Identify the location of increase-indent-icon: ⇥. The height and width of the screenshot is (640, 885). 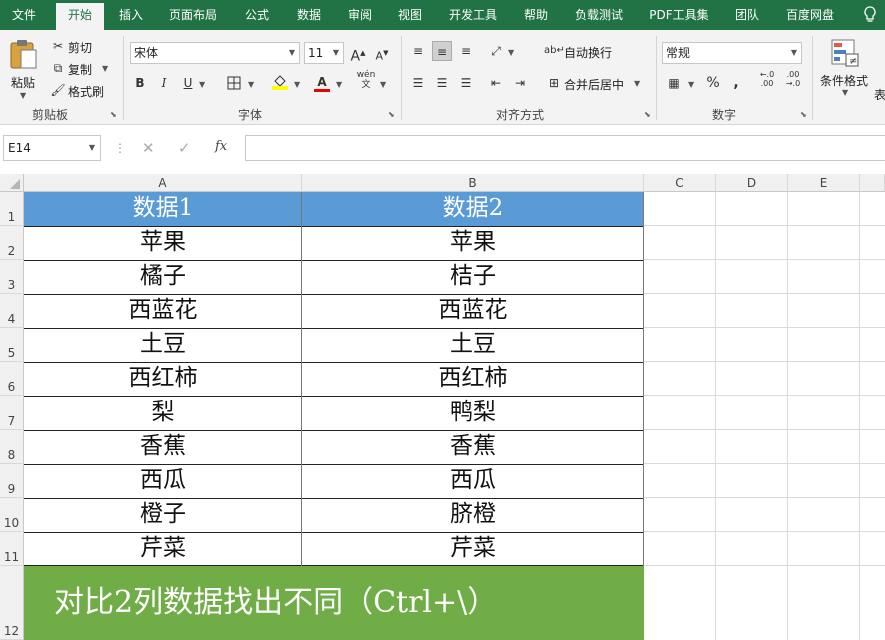
(520, 83).